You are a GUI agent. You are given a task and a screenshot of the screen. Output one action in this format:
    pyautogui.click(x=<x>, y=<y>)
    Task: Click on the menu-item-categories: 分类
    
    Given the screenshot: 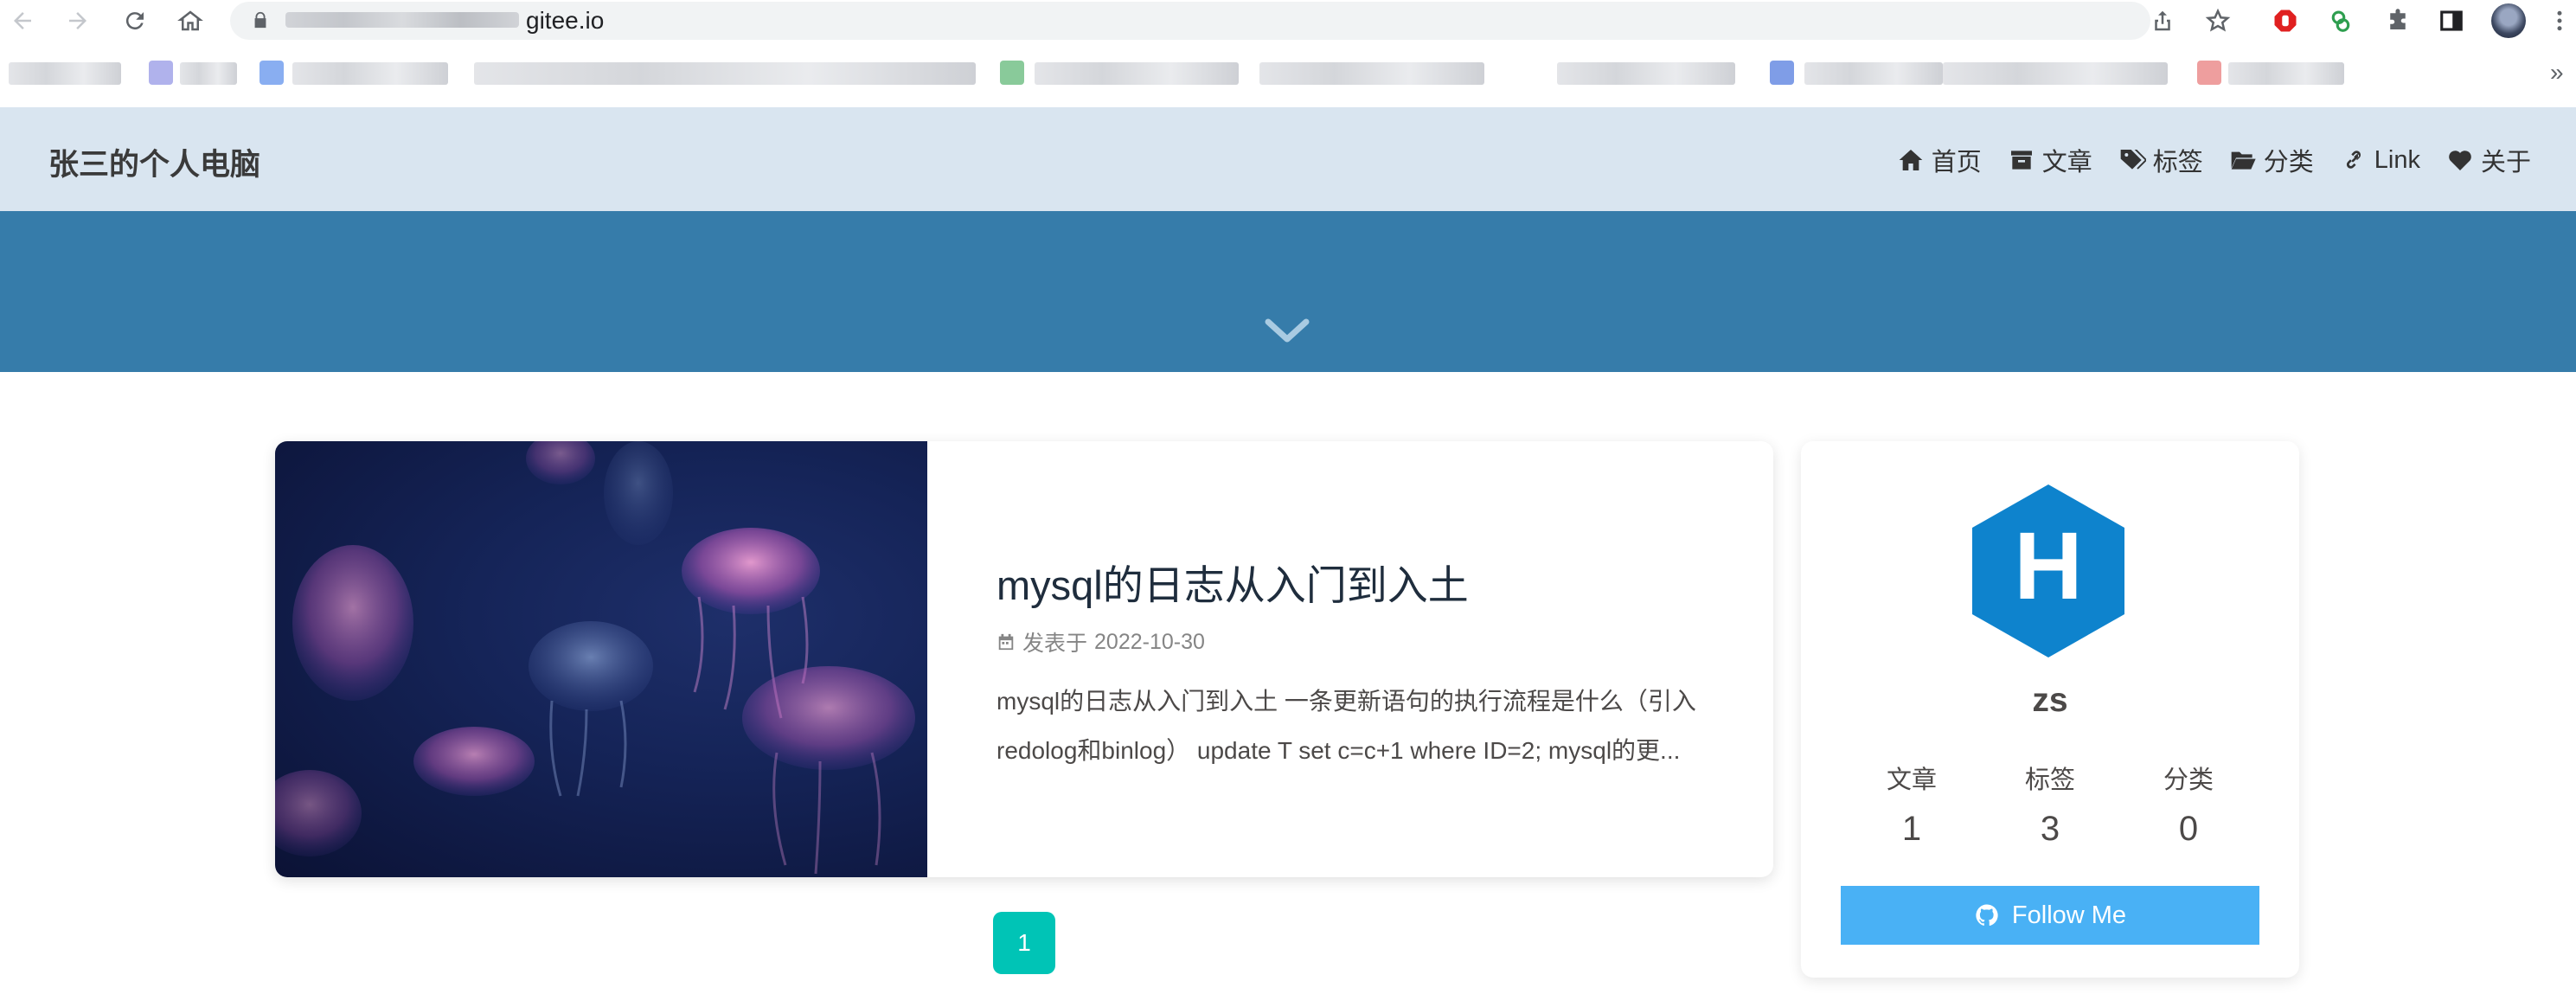 What is the action you would take?
    pyautogui.click(x=2271, y=160)
    